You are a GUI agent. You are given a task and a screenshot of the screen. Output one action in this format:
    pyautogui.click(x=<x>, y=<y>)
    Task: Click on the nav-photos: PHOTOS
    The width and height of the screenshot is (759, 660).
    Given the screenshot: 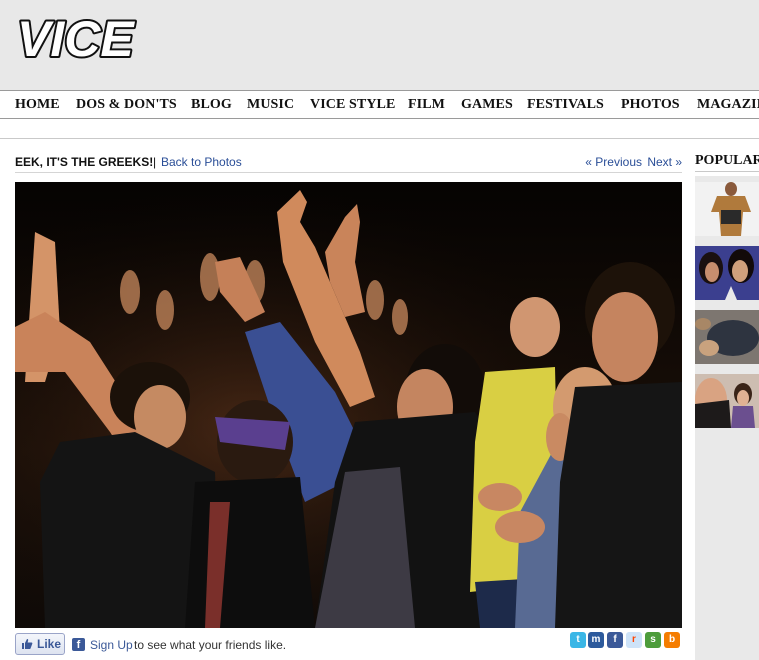 What is the action you would take?
    pyautogui.click(x=650, y=105)
    